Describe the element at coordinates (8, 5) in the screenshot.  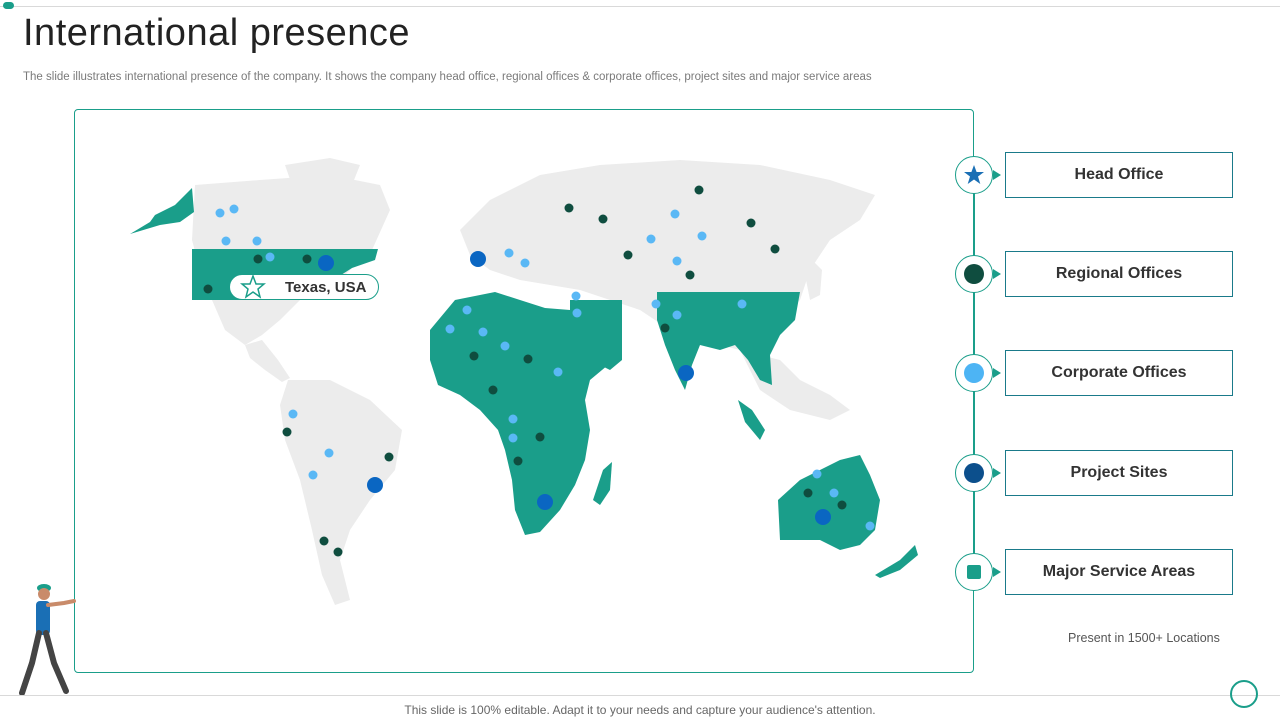
I see `top-accent-dot` at that location.